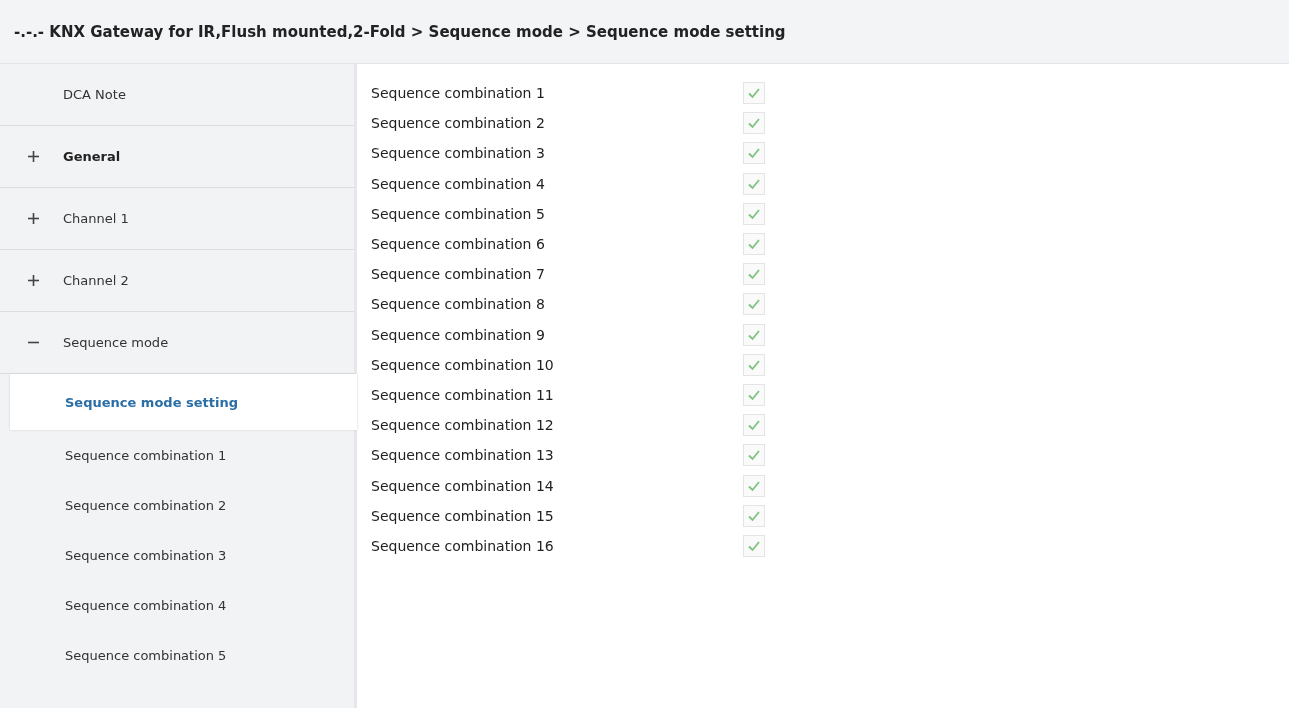  Describe the element at coordinates (458, 244) in the screenshot. I see `setting-label: Sequence combination 6` at that location.